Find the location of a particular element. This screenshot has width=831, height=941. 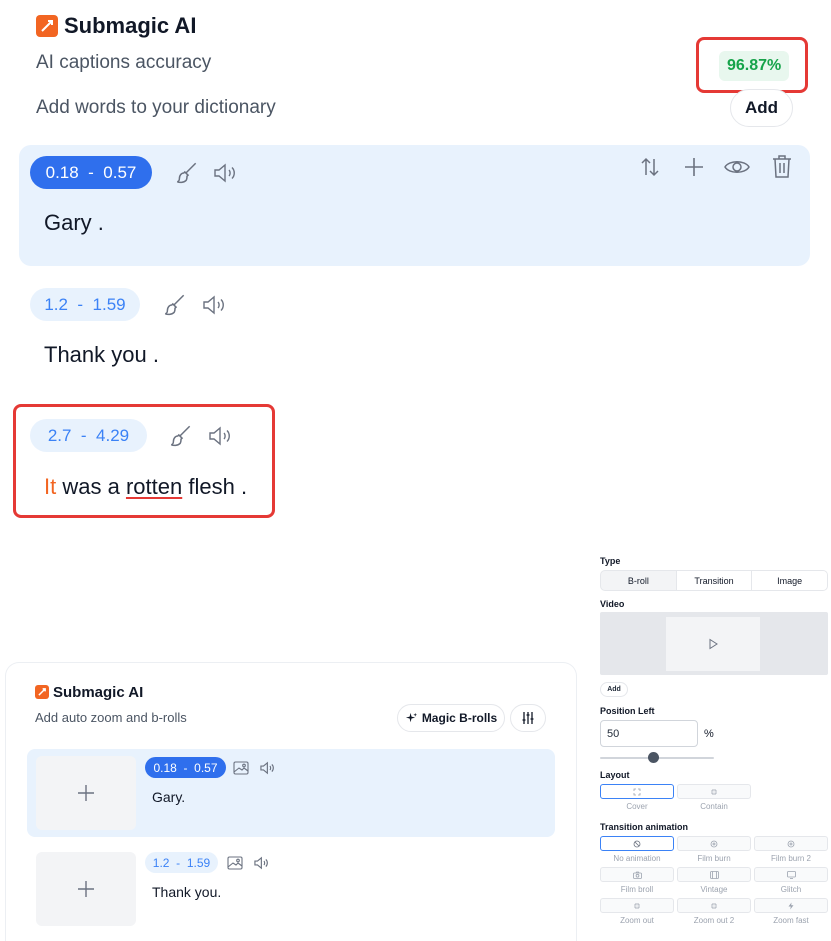

anim-film-burn-option is located at coordinates (714, 843).